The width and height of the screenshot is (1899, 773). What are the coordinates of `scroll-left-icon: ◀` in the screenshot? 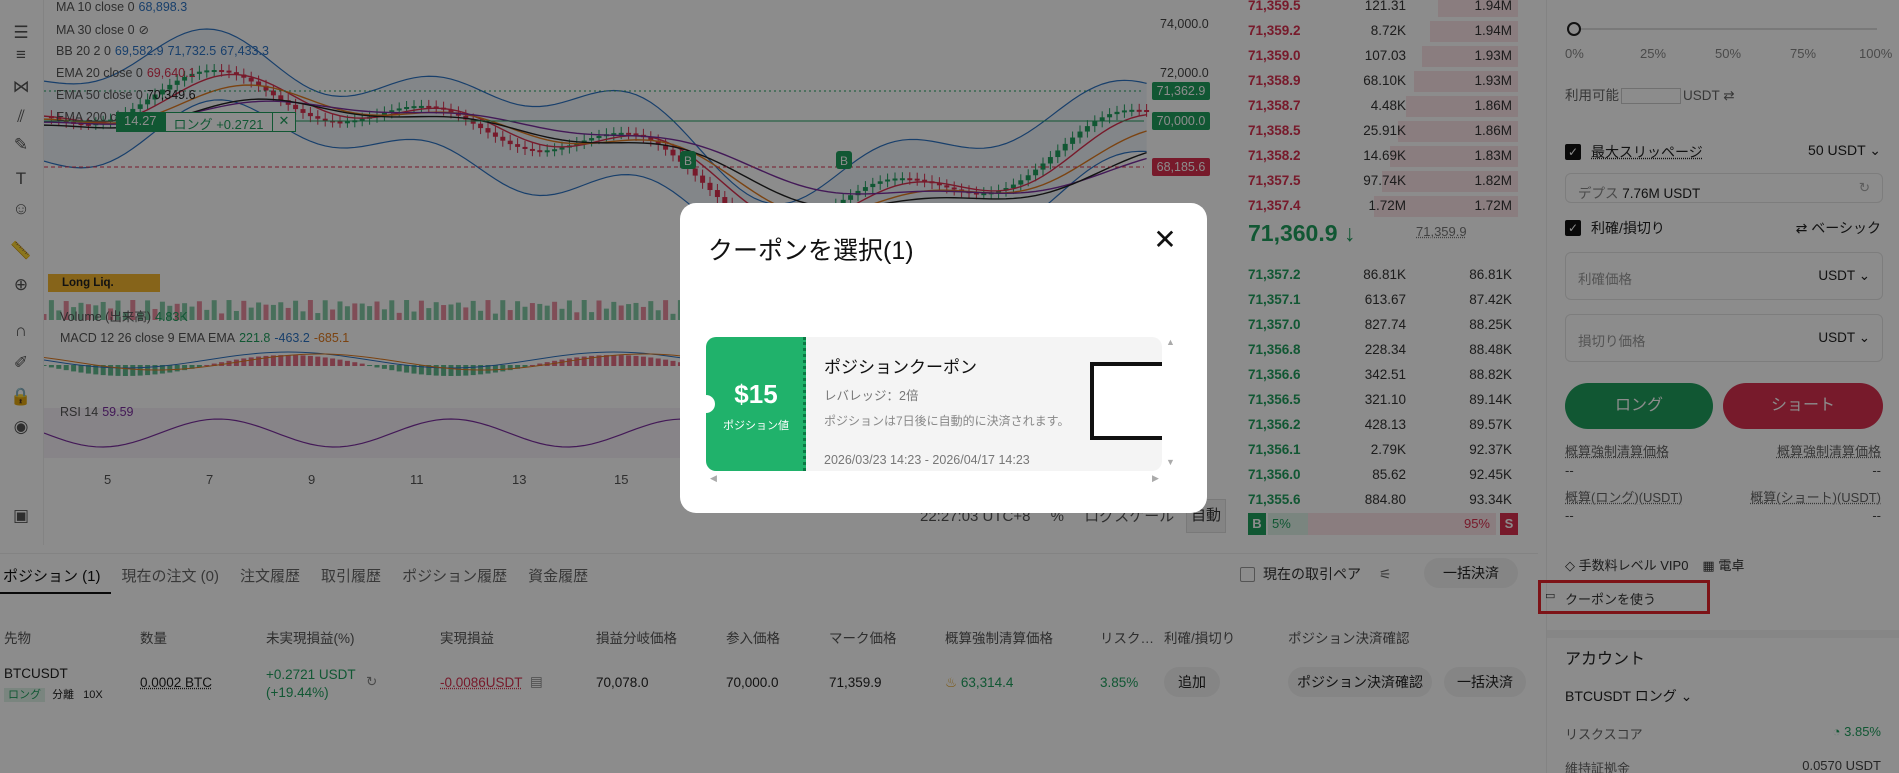 It's located at (713, 478).